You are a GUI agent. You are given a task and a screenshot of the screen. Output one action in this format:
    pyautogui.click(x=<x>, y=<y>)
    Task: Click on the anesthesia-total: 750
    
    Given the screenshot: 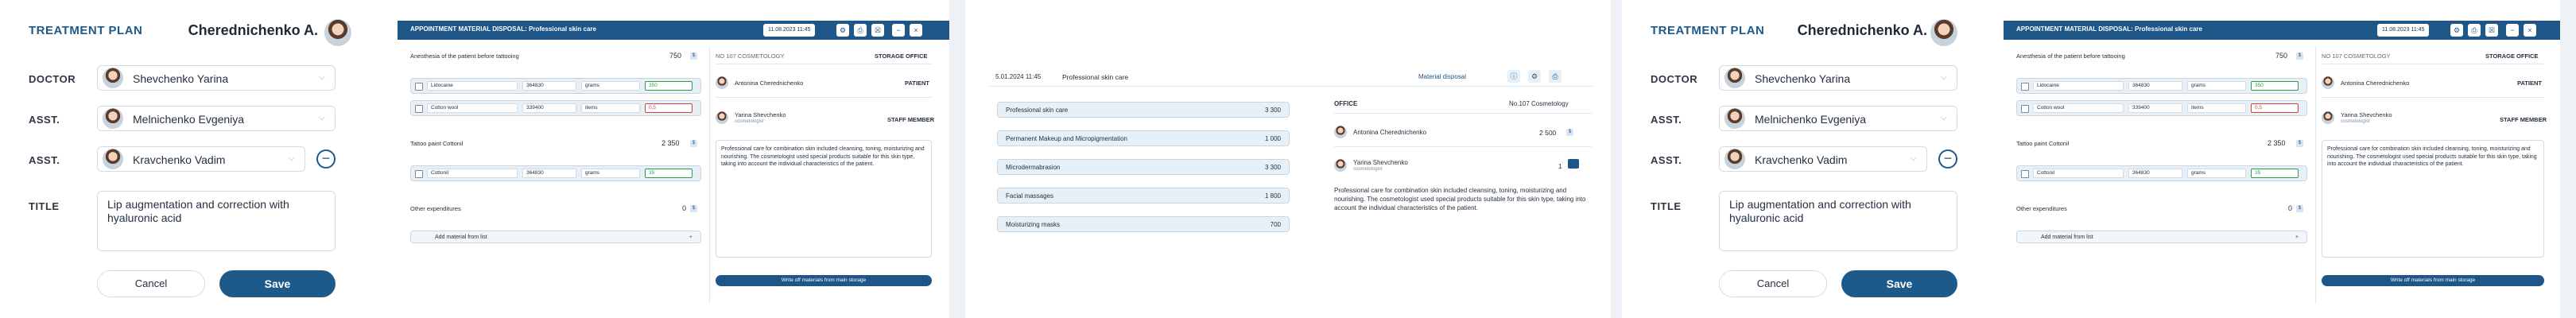 What is the action you would take?
    pyautogui.click(x=675, y=56)
    